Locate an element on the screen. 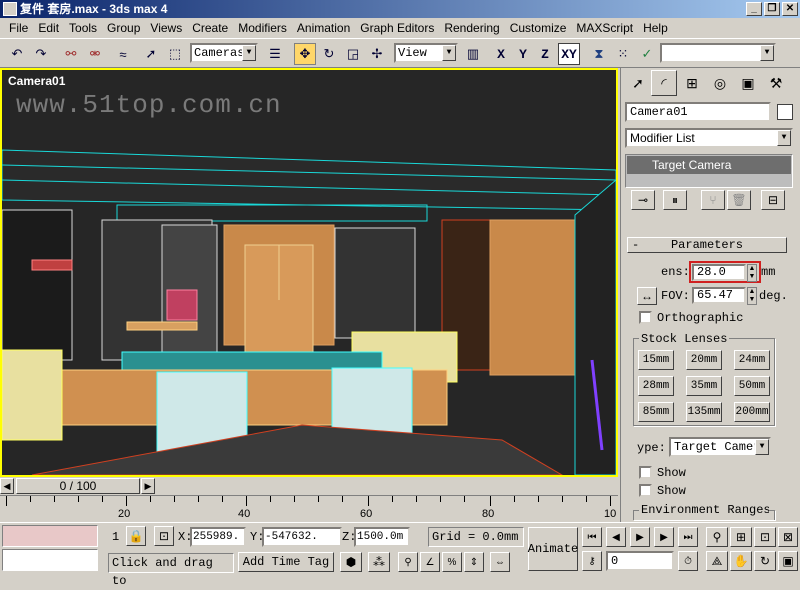 This screenshot has height=590, width=800. menu-help: Help is located at coordinates (655, 28).